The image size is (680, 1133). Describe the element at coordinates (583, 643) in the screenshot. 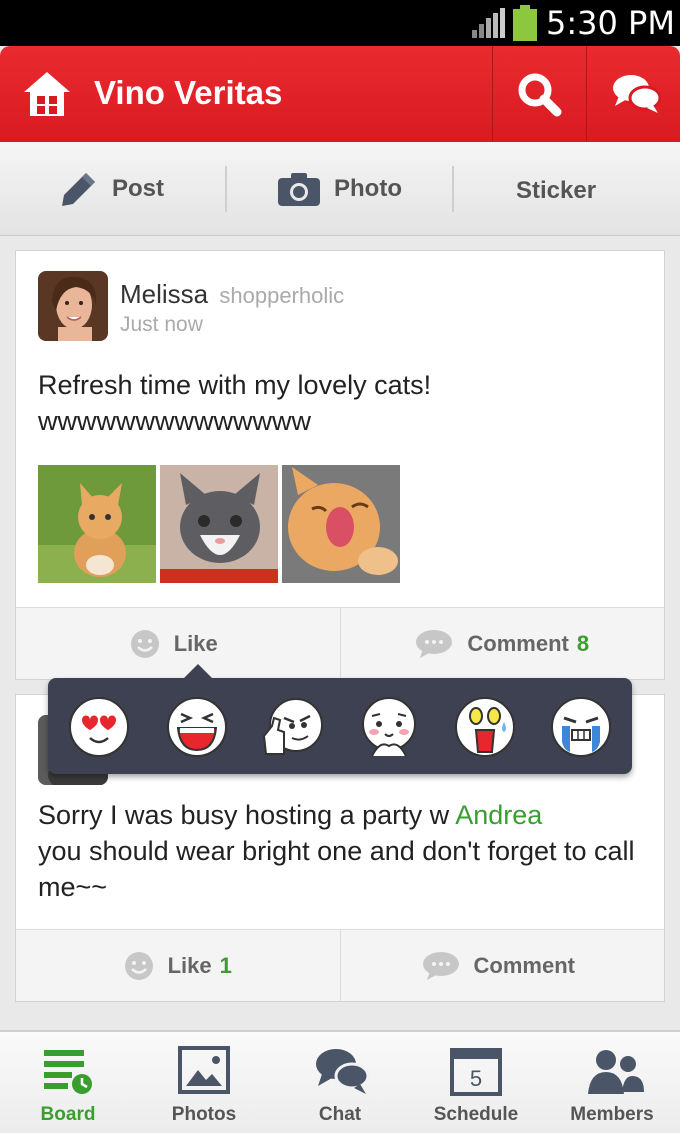

I see `comment-count: 8` at that location.